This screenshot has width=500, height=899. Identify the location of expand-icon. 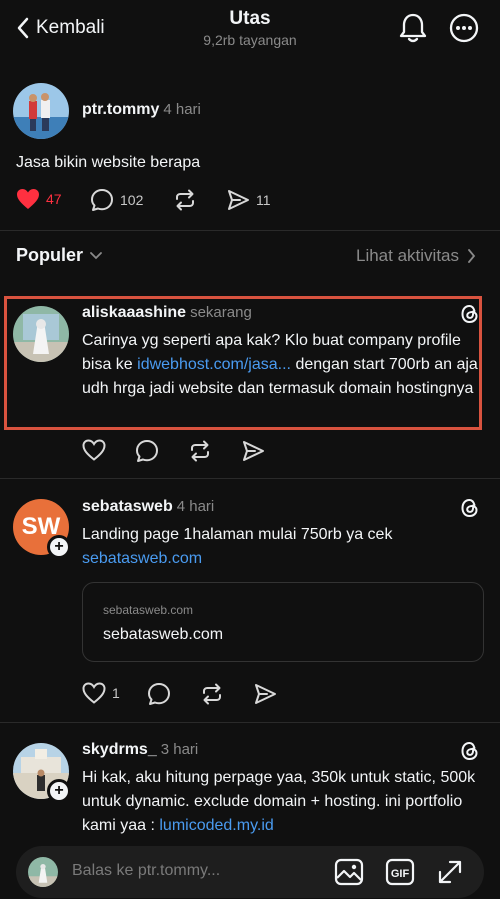
(450, 872).